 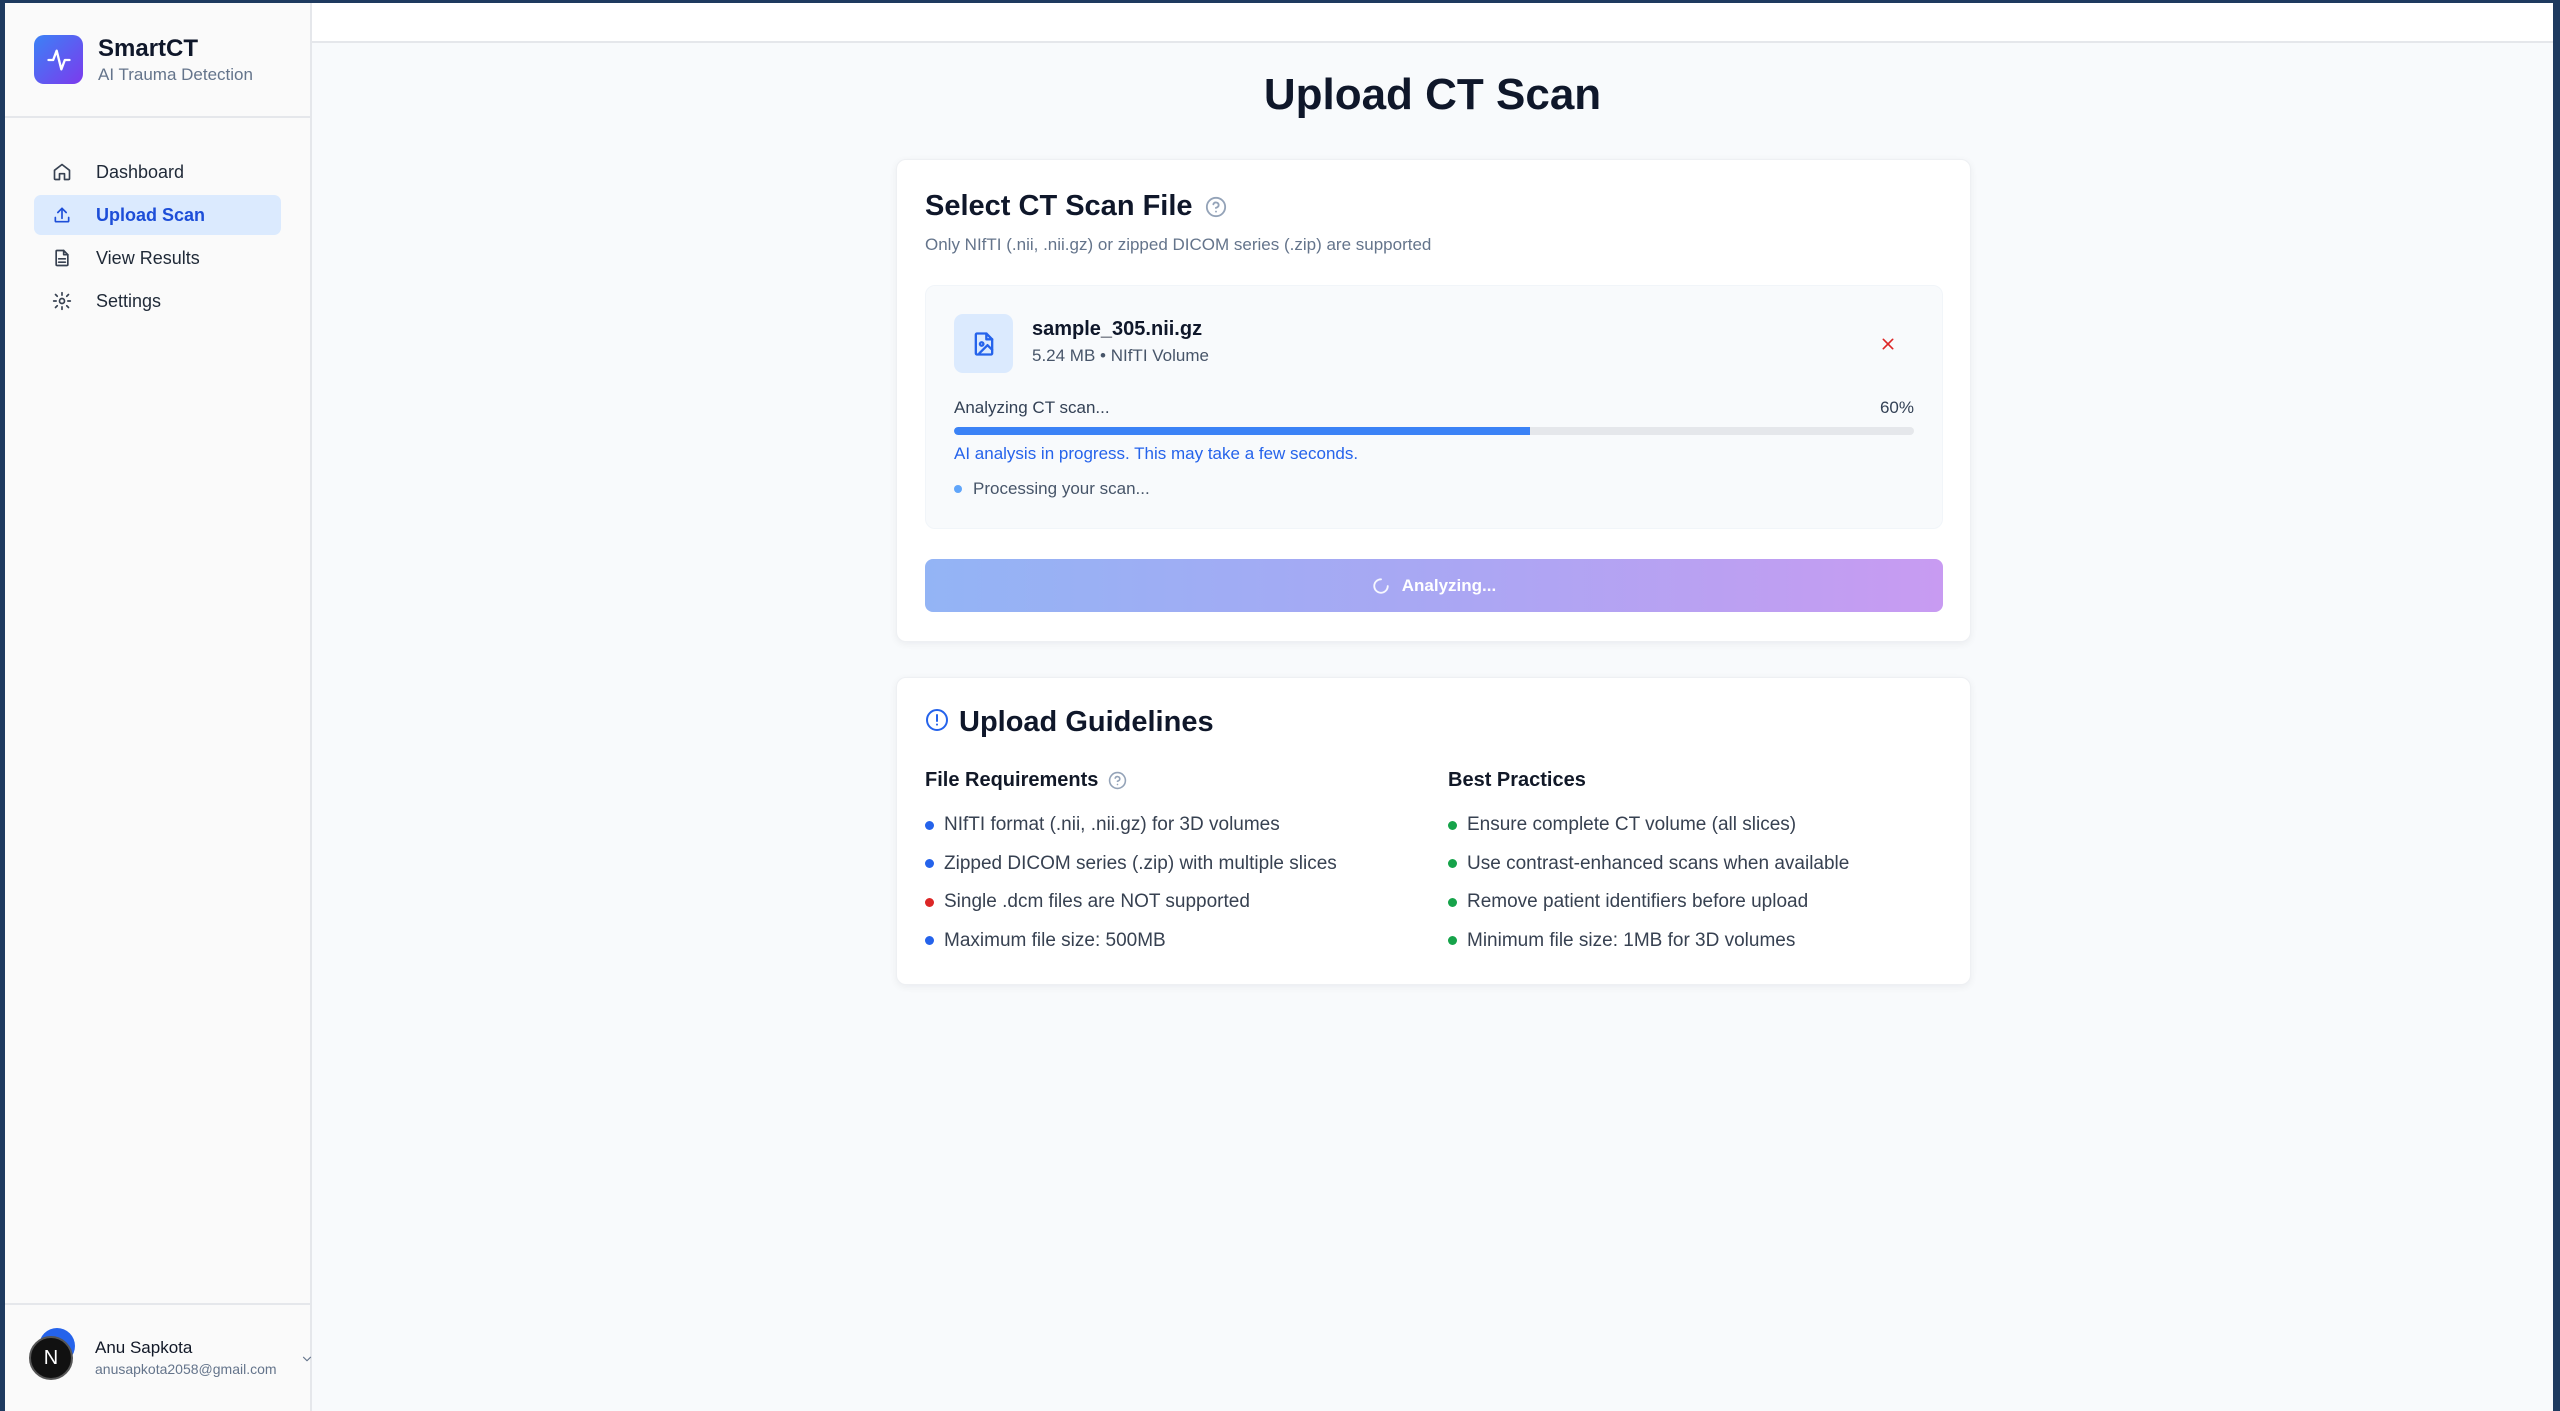 What do you see at coordinates (62, 172) in the screenshot?
I see `home-icon` at bounding box center [62, 172].